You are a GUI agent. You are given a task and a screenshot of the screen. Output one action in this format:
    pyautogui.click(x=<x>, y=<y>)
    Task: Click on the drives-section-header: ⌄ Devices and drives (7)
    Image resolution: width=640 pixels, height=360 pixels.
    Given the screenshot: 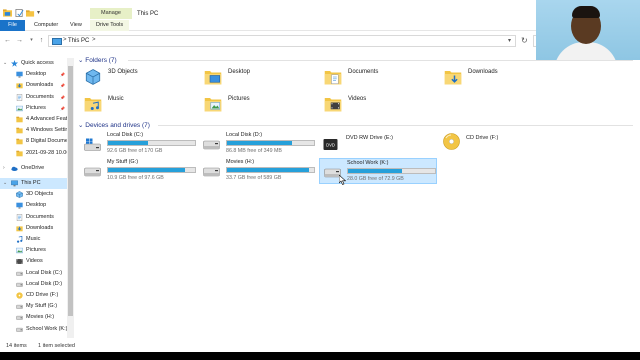 What is the action you would take?
    pyautogui.click(x=114, y=125)
    